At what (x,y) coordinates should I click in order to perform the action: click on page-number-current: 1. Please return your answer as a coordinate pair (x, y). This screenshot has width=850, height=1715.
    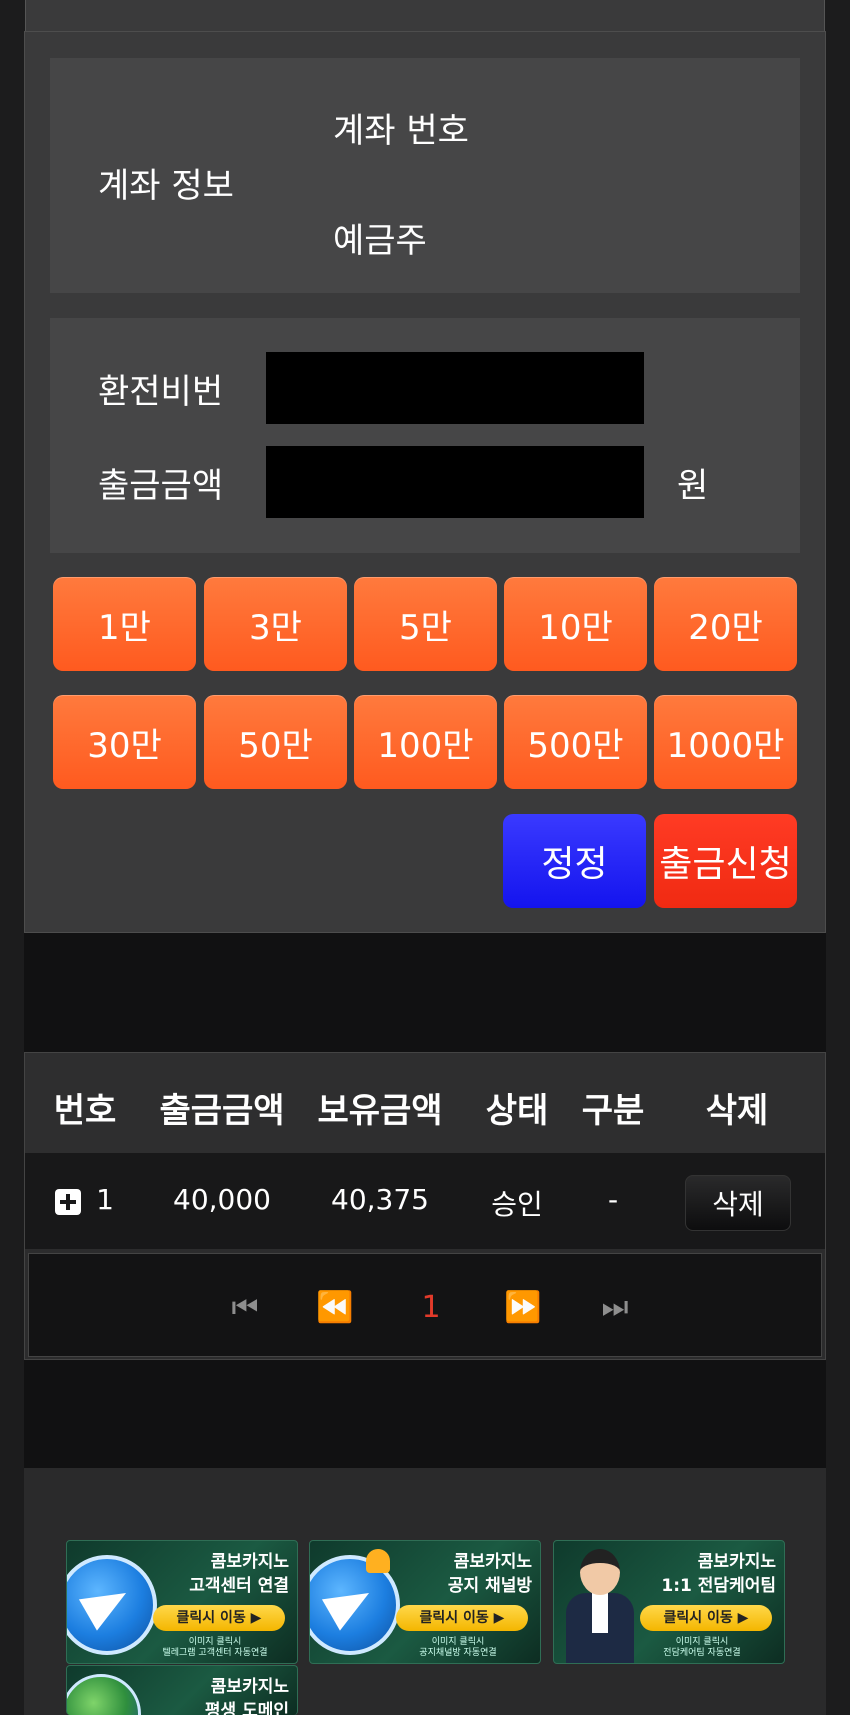
    Looking at the image, I should click on (430, 1307).